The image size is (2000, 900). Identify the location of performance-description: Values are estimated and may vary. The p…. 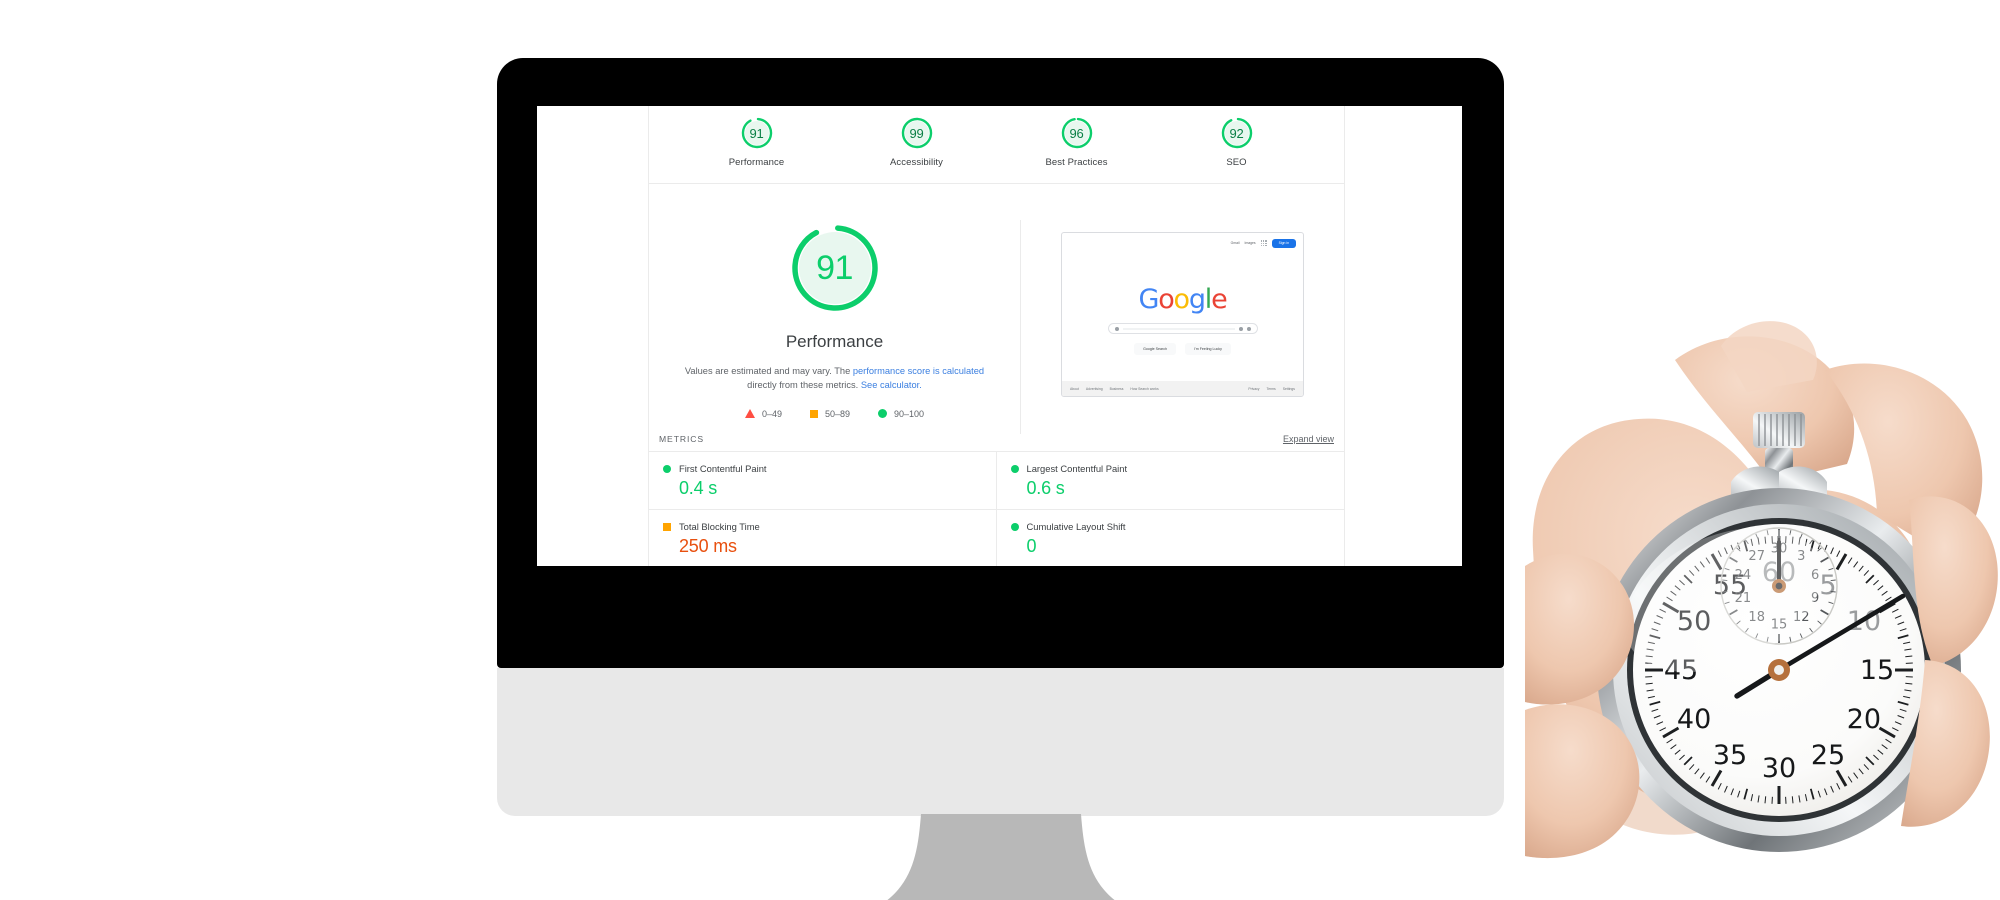
(835, 378).